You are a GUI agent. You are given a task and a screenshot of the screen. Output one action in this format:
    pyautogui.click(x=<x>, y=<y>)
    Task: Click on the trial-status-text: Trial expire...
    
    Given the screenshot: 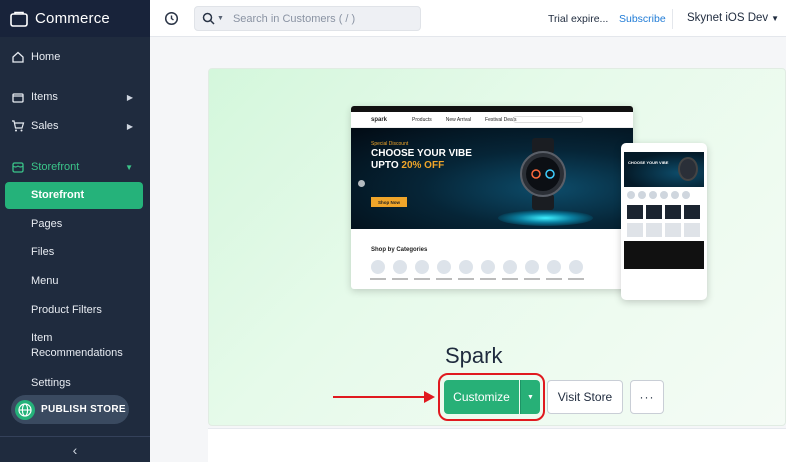 What is the action you would take?
    pyautogui.click(x=578, y=19)
    